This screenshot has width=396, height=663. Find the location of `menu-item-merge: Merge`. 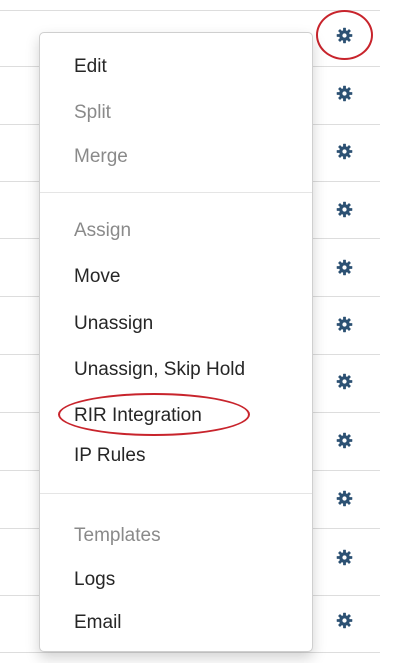

menu-item-merge: Merge is located at coordinates (101, 156).